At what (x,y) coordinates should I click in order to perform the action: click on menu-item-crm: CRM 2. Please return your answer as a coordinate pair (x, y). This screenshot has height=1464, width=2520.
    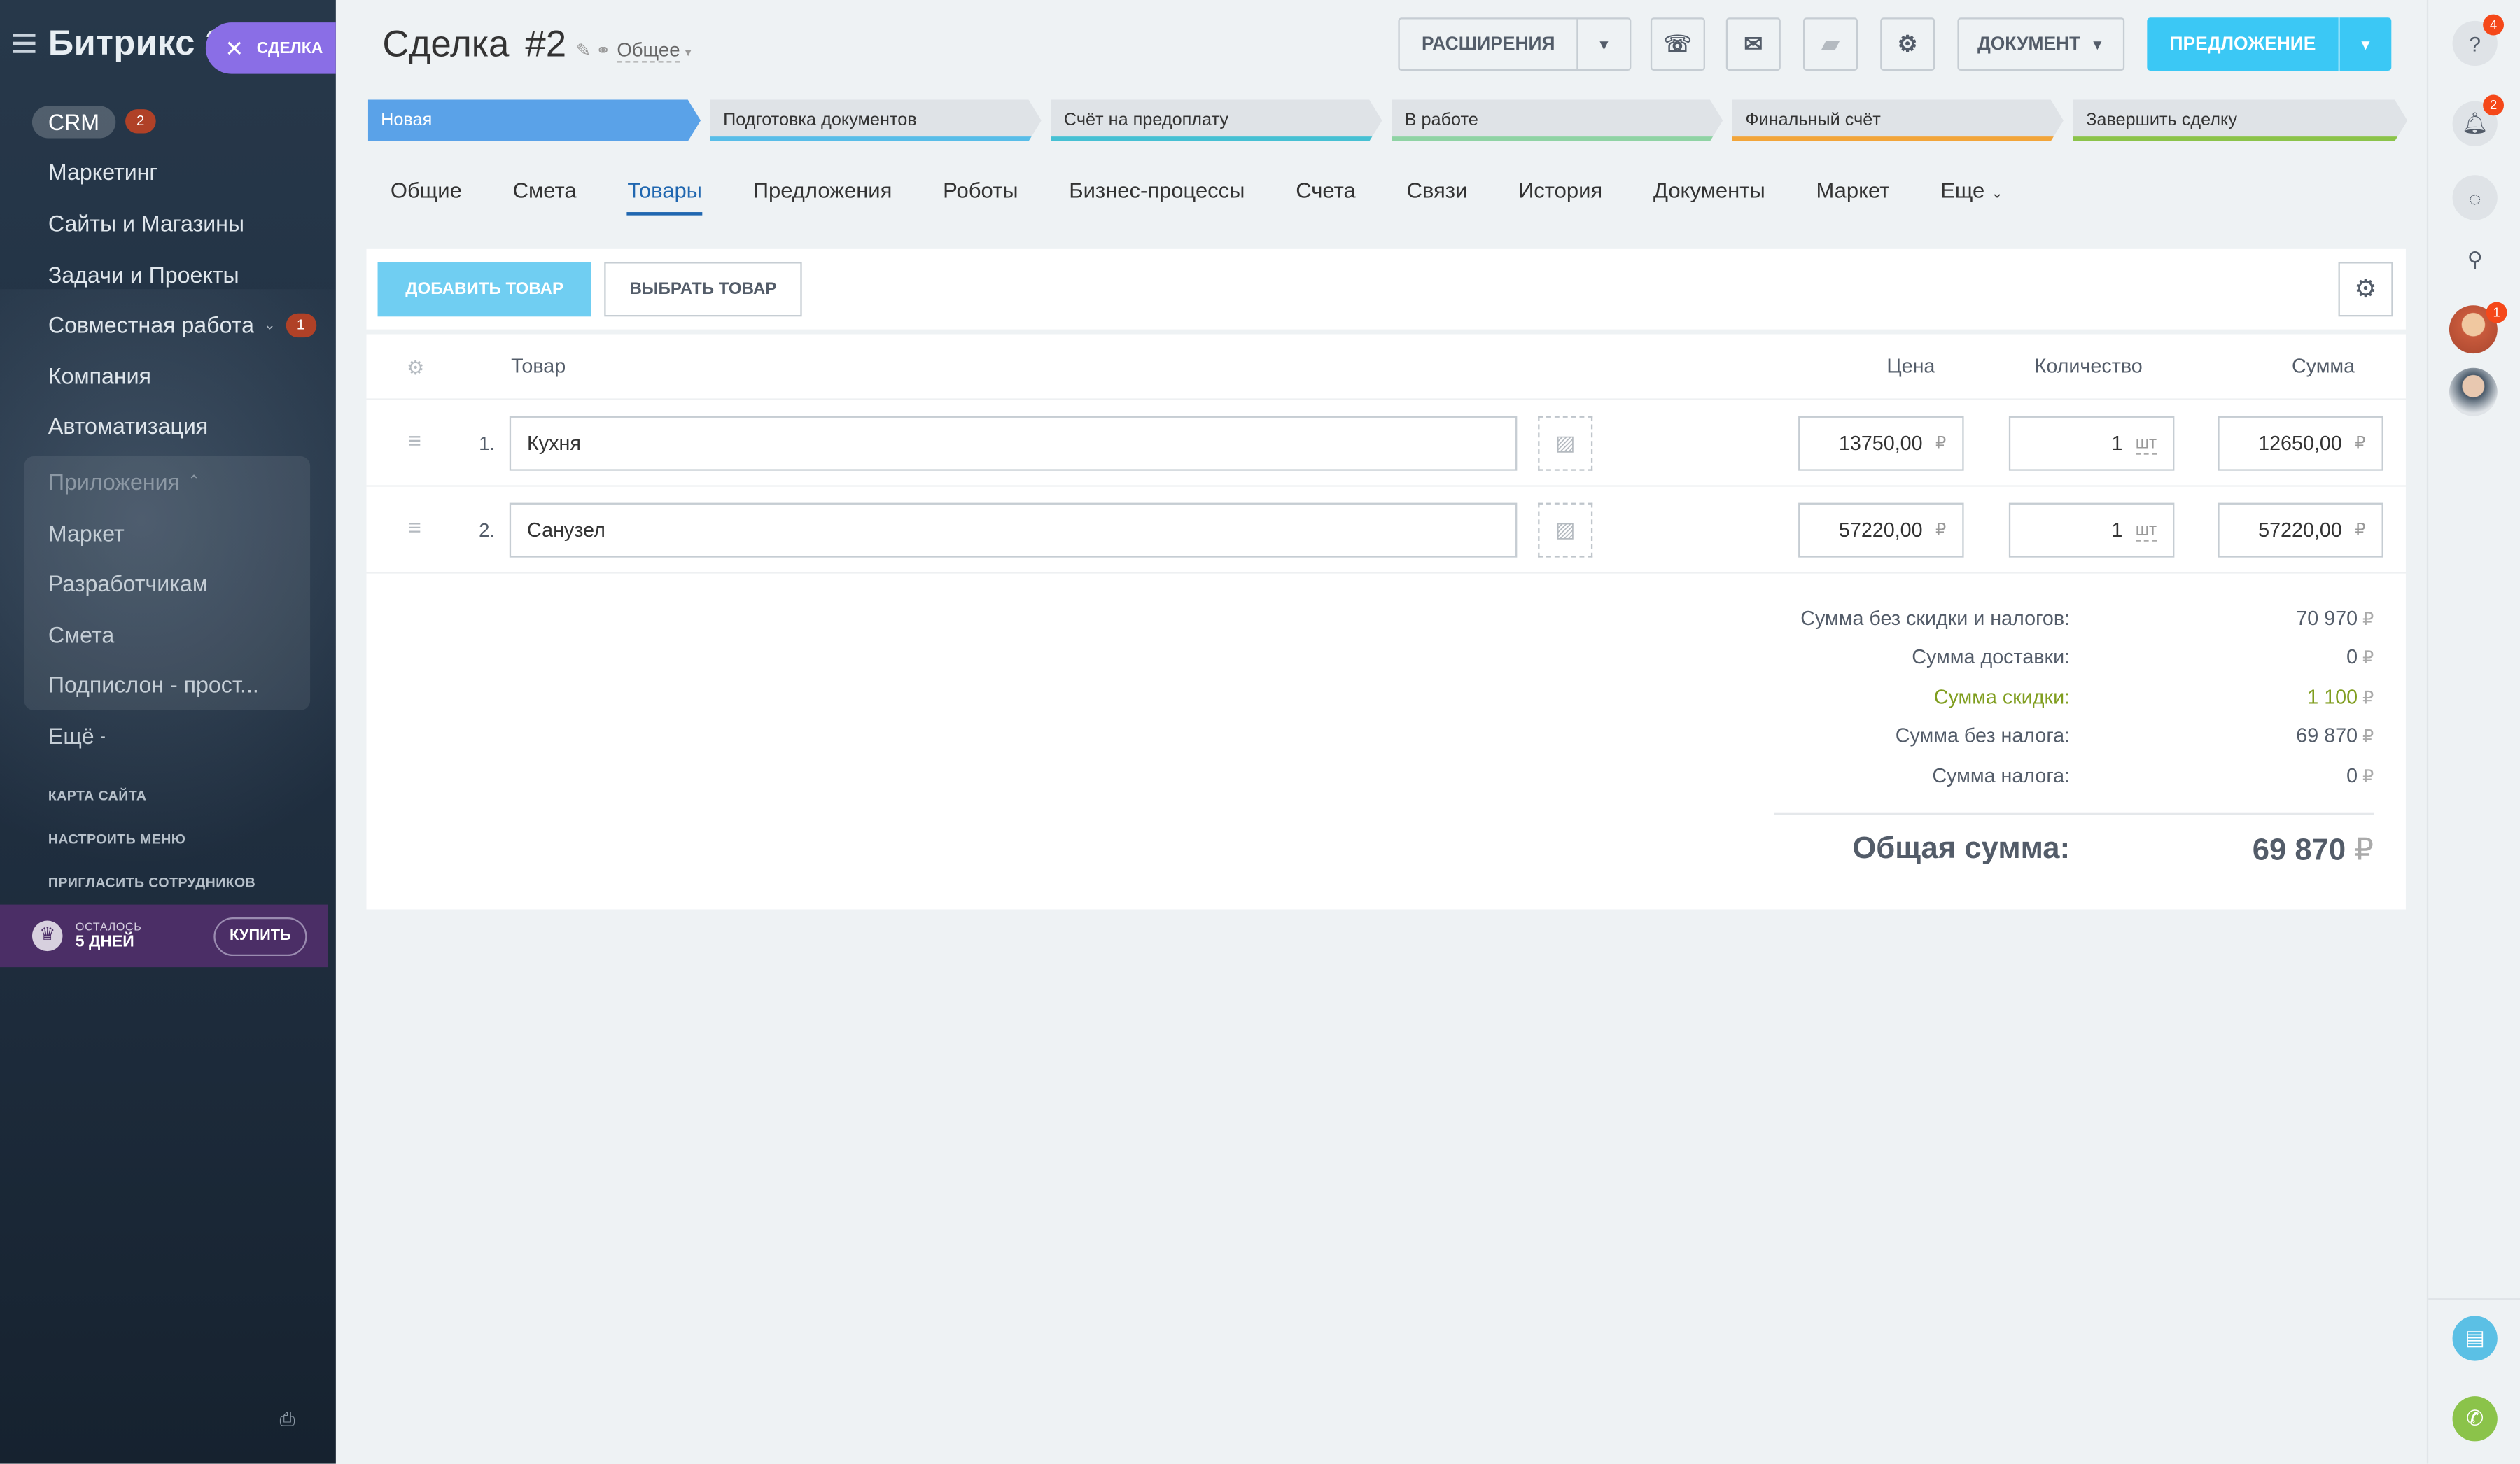
    Looking at the image, I should click on (168, 122).